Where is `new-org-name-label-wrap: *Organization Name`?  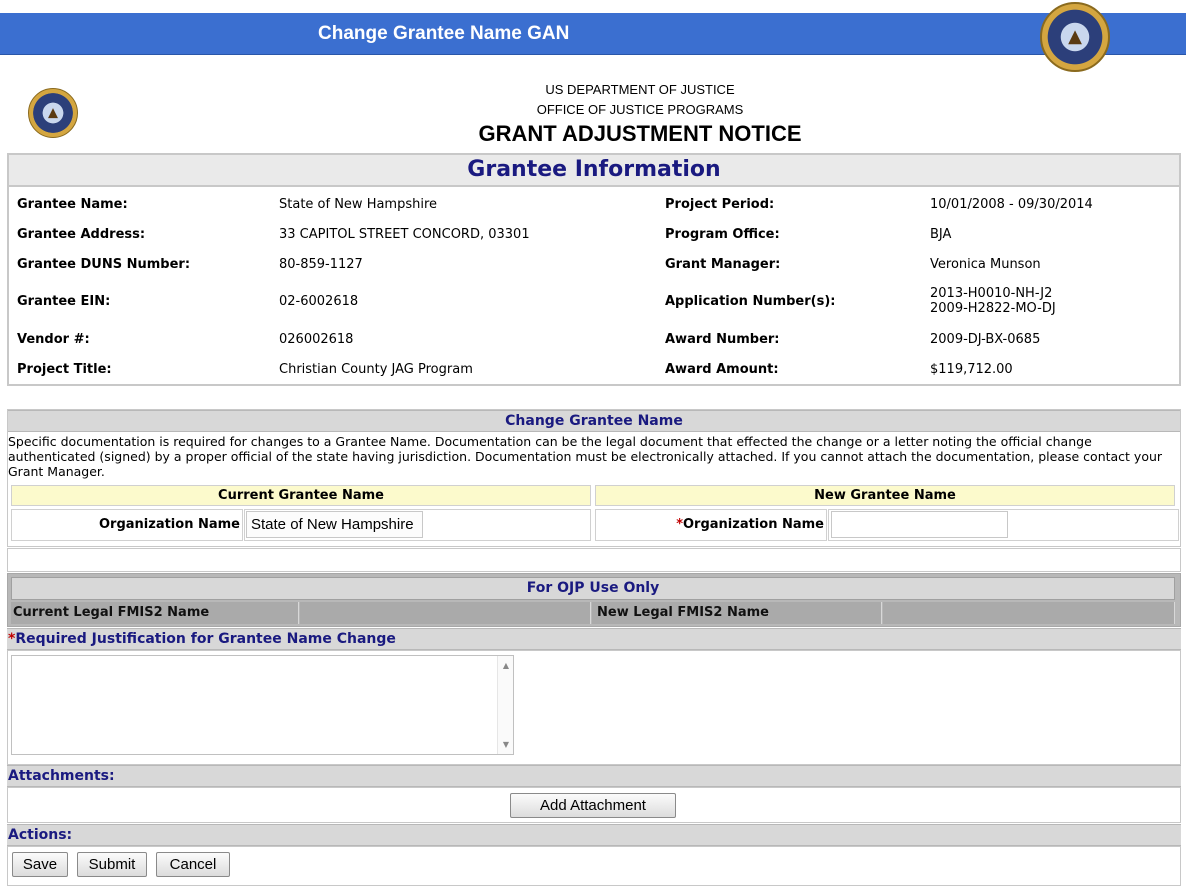
new-org-name-label-wrap: *Organization Name is located at coordinates (750, 524).